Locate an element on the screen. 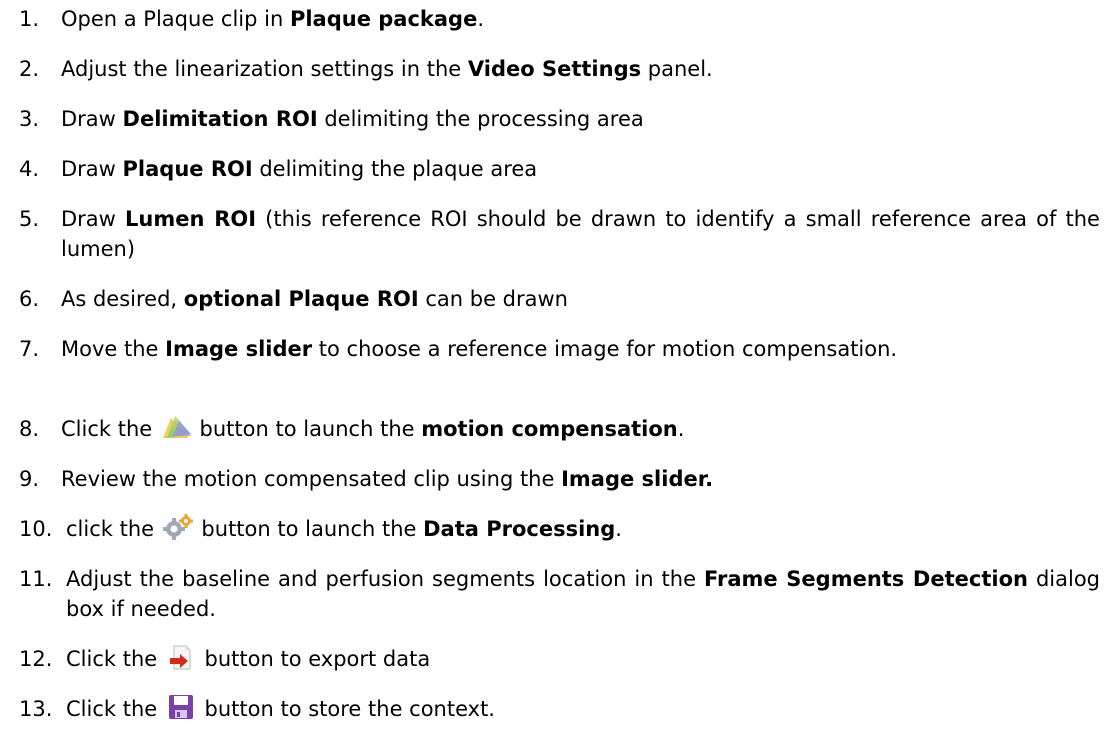 The image size is (1109, 753). step-number: 12. is located at coordinates (36, 659).